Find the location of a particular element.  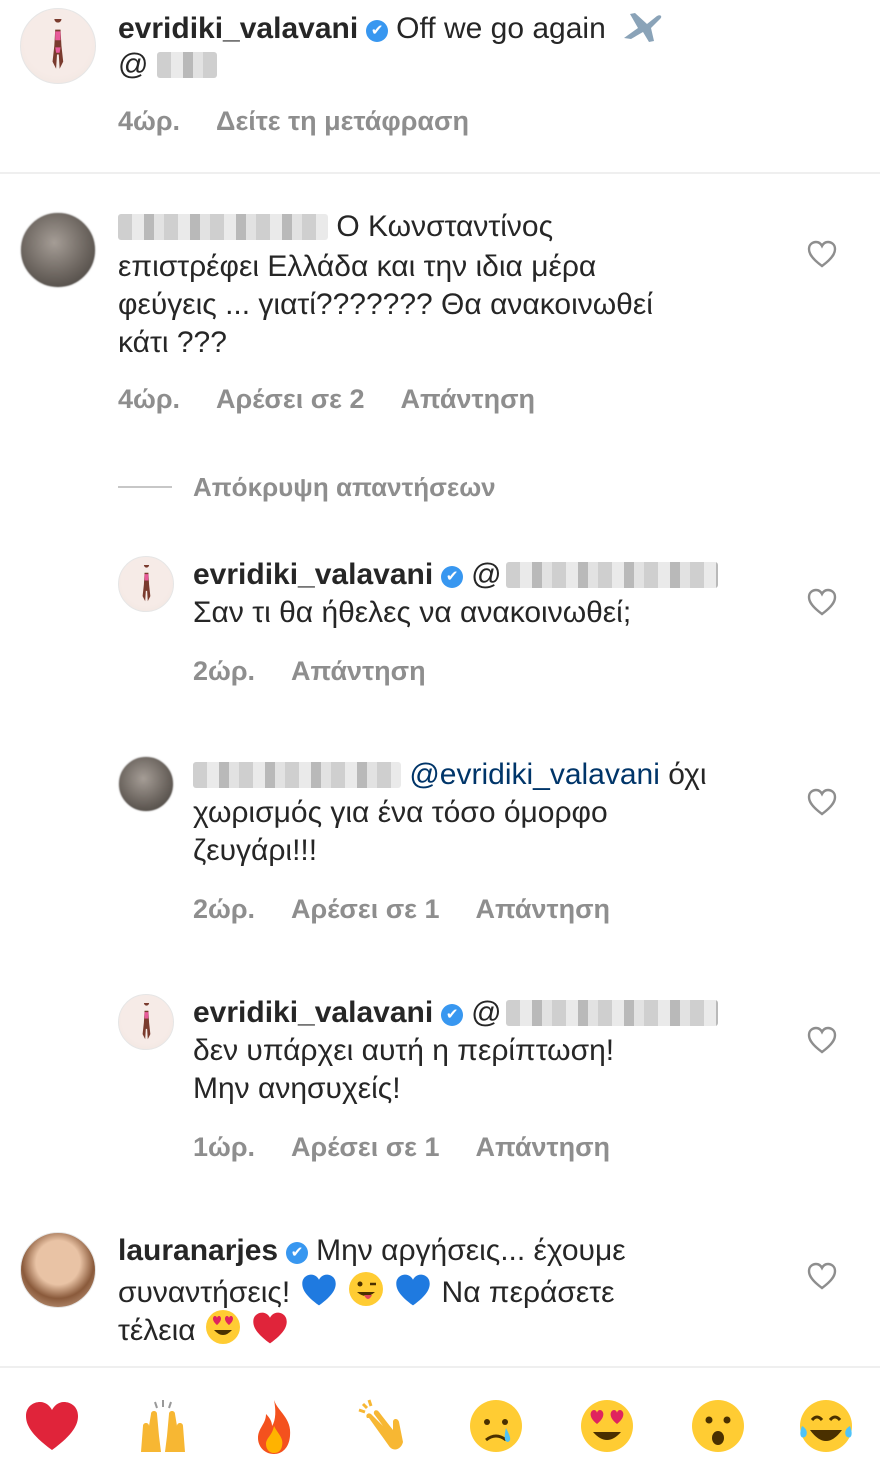

comment-text-line: συναντήσεις! Να περάσετε is located at coordinates (366, 1291).